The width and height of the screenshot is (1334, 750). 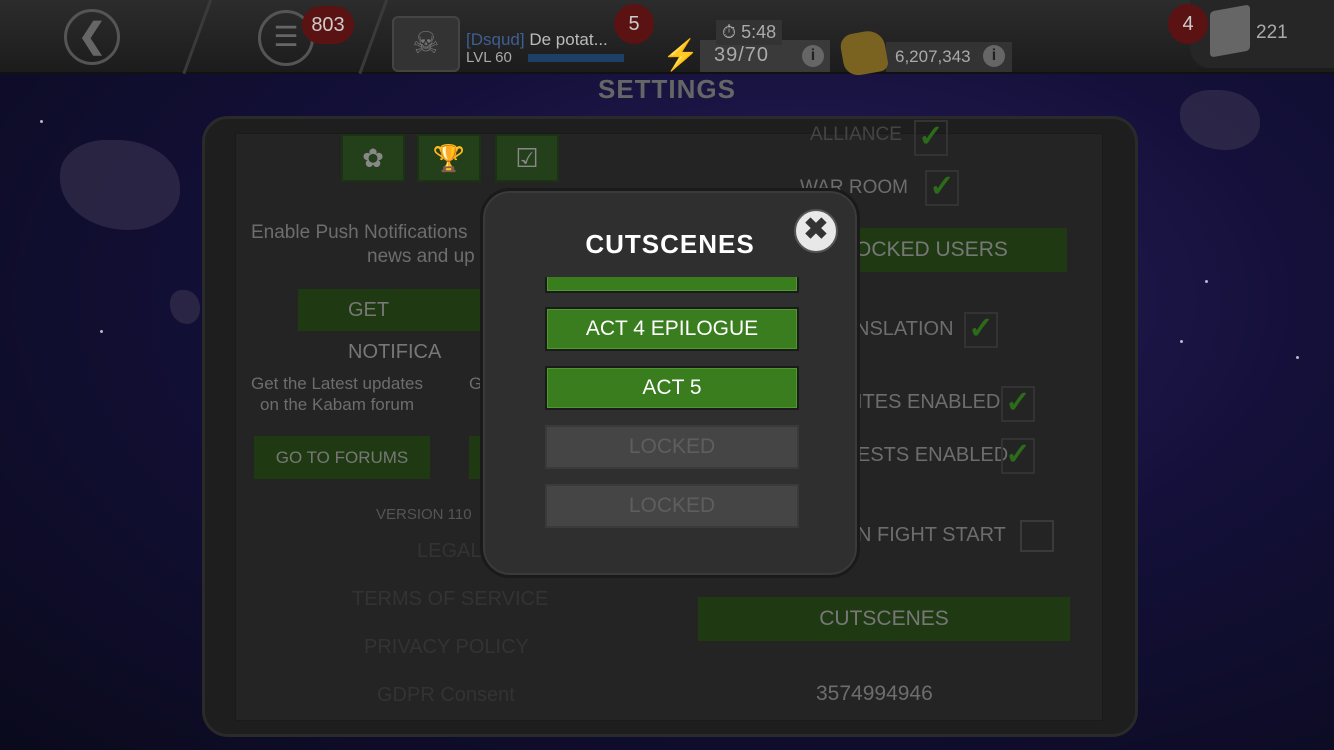 What do you see at coordinates (1018, 456) in the screenshot?
I see `requests-checkbox: ✓` at bounding box center [1018, 456].